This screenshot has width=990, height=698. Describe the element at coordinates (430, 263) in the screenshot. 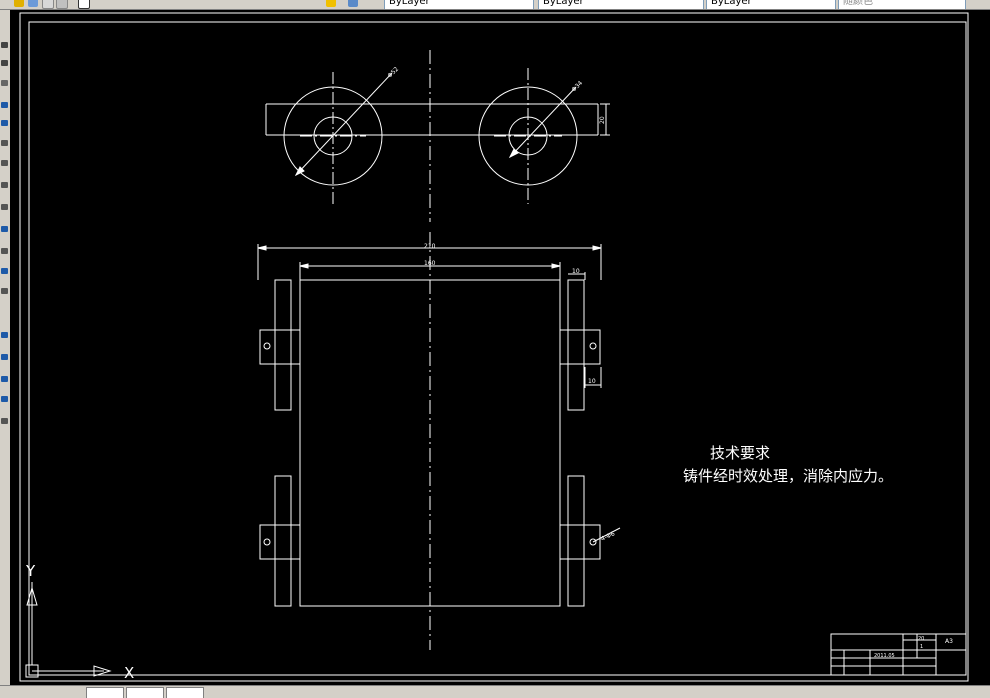

I see `inner-width-label: 160` at that location.